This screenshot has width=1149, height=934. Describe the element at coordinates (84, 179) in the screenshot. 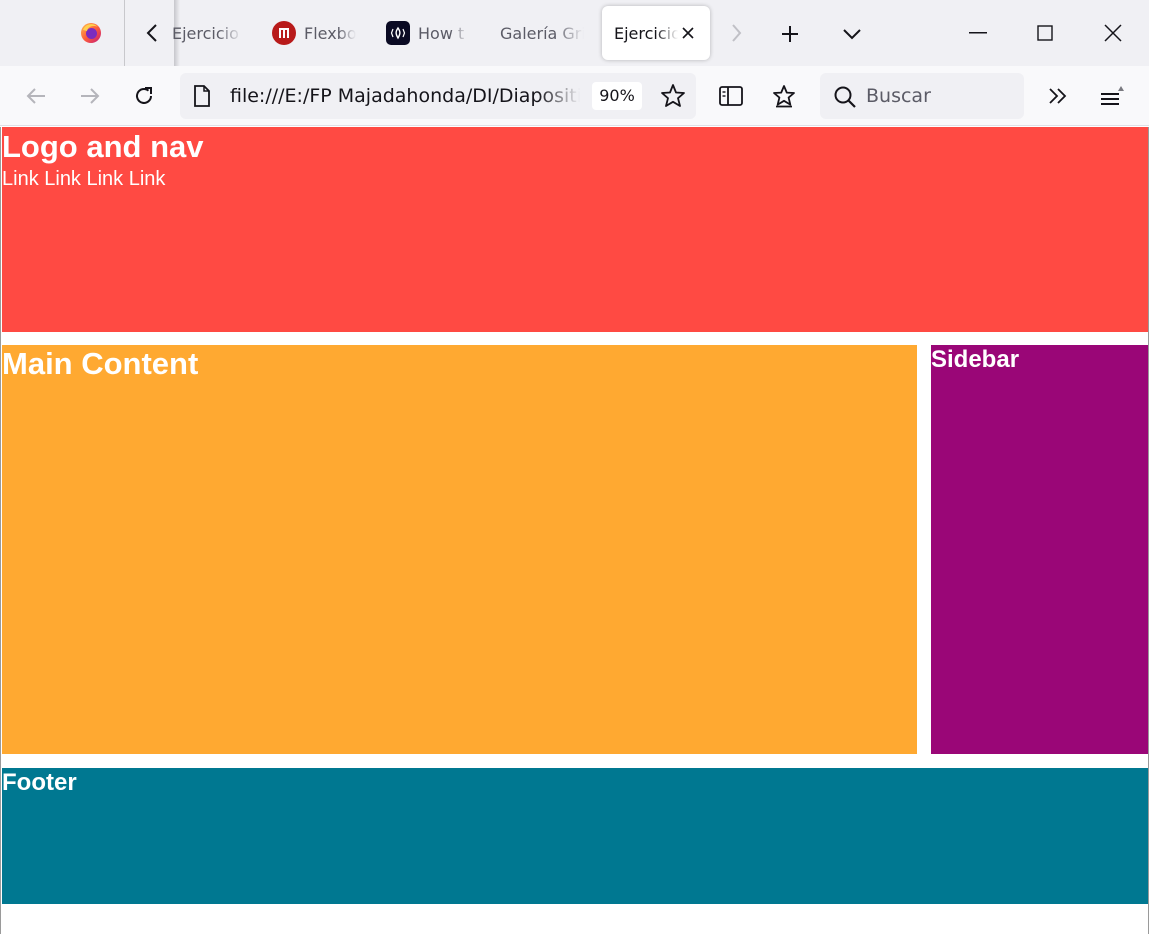

I see `nav-links: Link Link Link Link` at that location.